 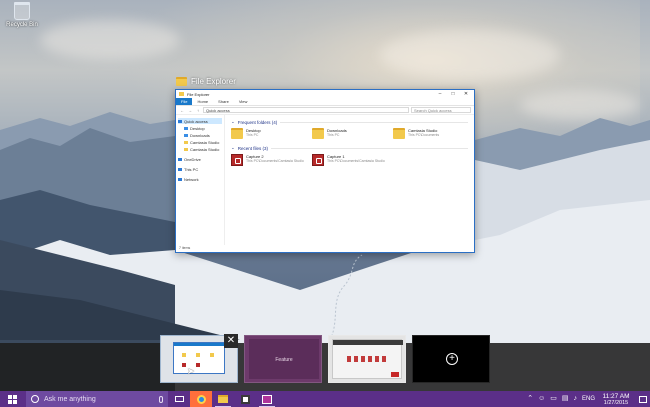 I want to click on folder-tile: Downloads This PC, so click(x=349, y=133).